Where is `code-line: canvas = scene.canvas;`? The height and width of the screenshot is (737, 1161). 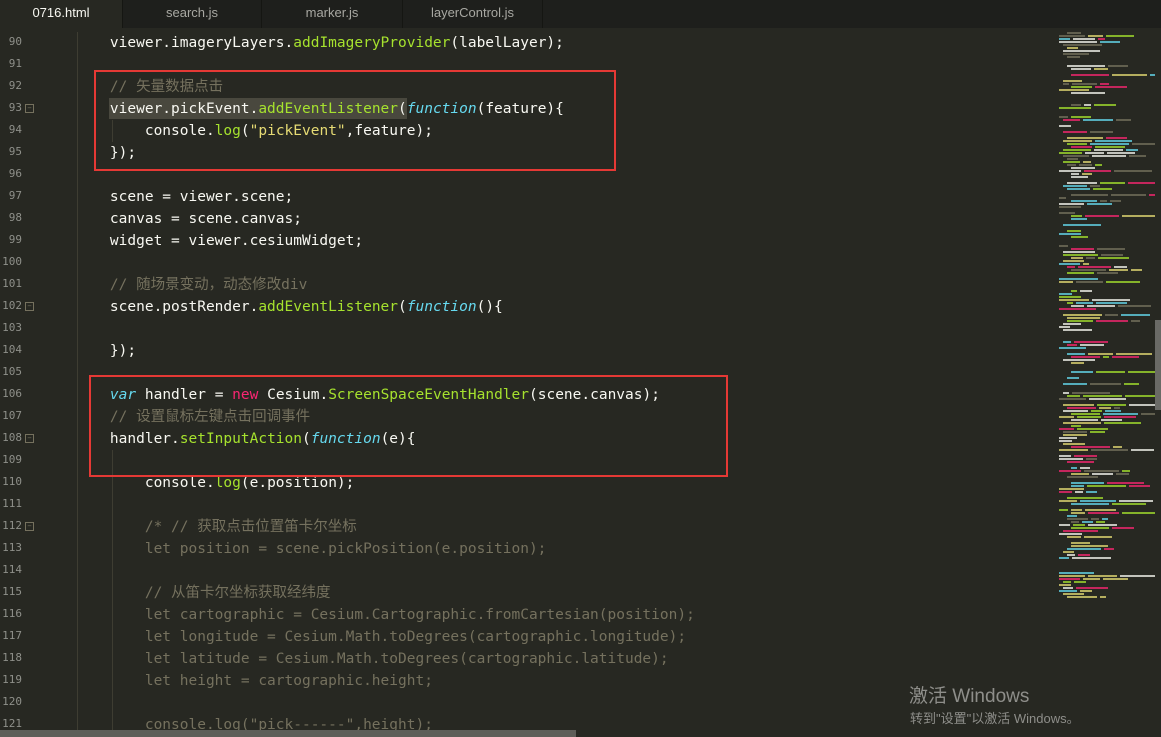
code-line: canvas = scene.canvas; is located at coordinates (188, 219).